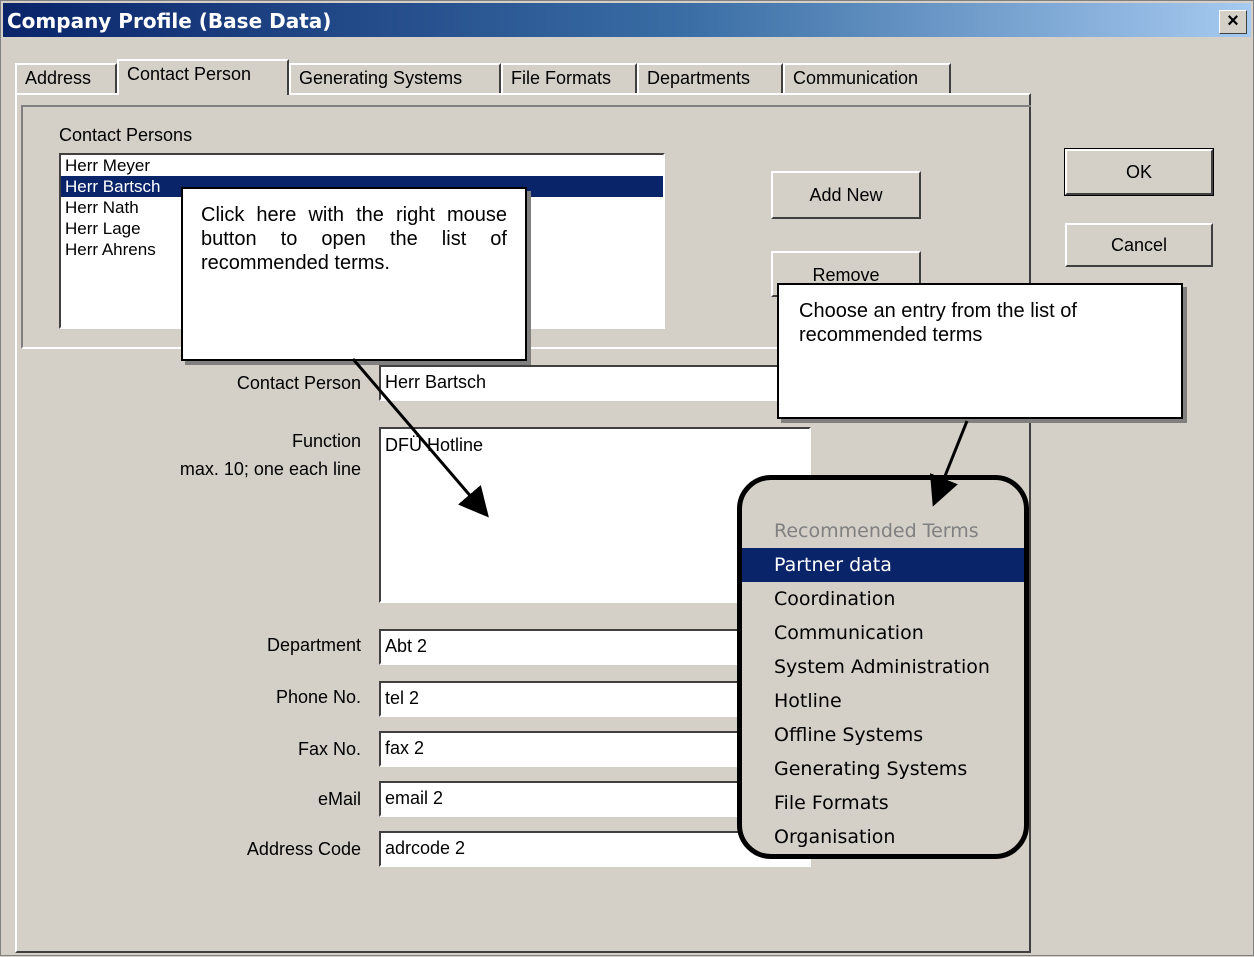 This screenshot has height=957, width=1254. What do you see at coordinates (871, 769) in the screenshot?
I see `menu-item-label: Generating Systems` at bounding box center [871, 769].